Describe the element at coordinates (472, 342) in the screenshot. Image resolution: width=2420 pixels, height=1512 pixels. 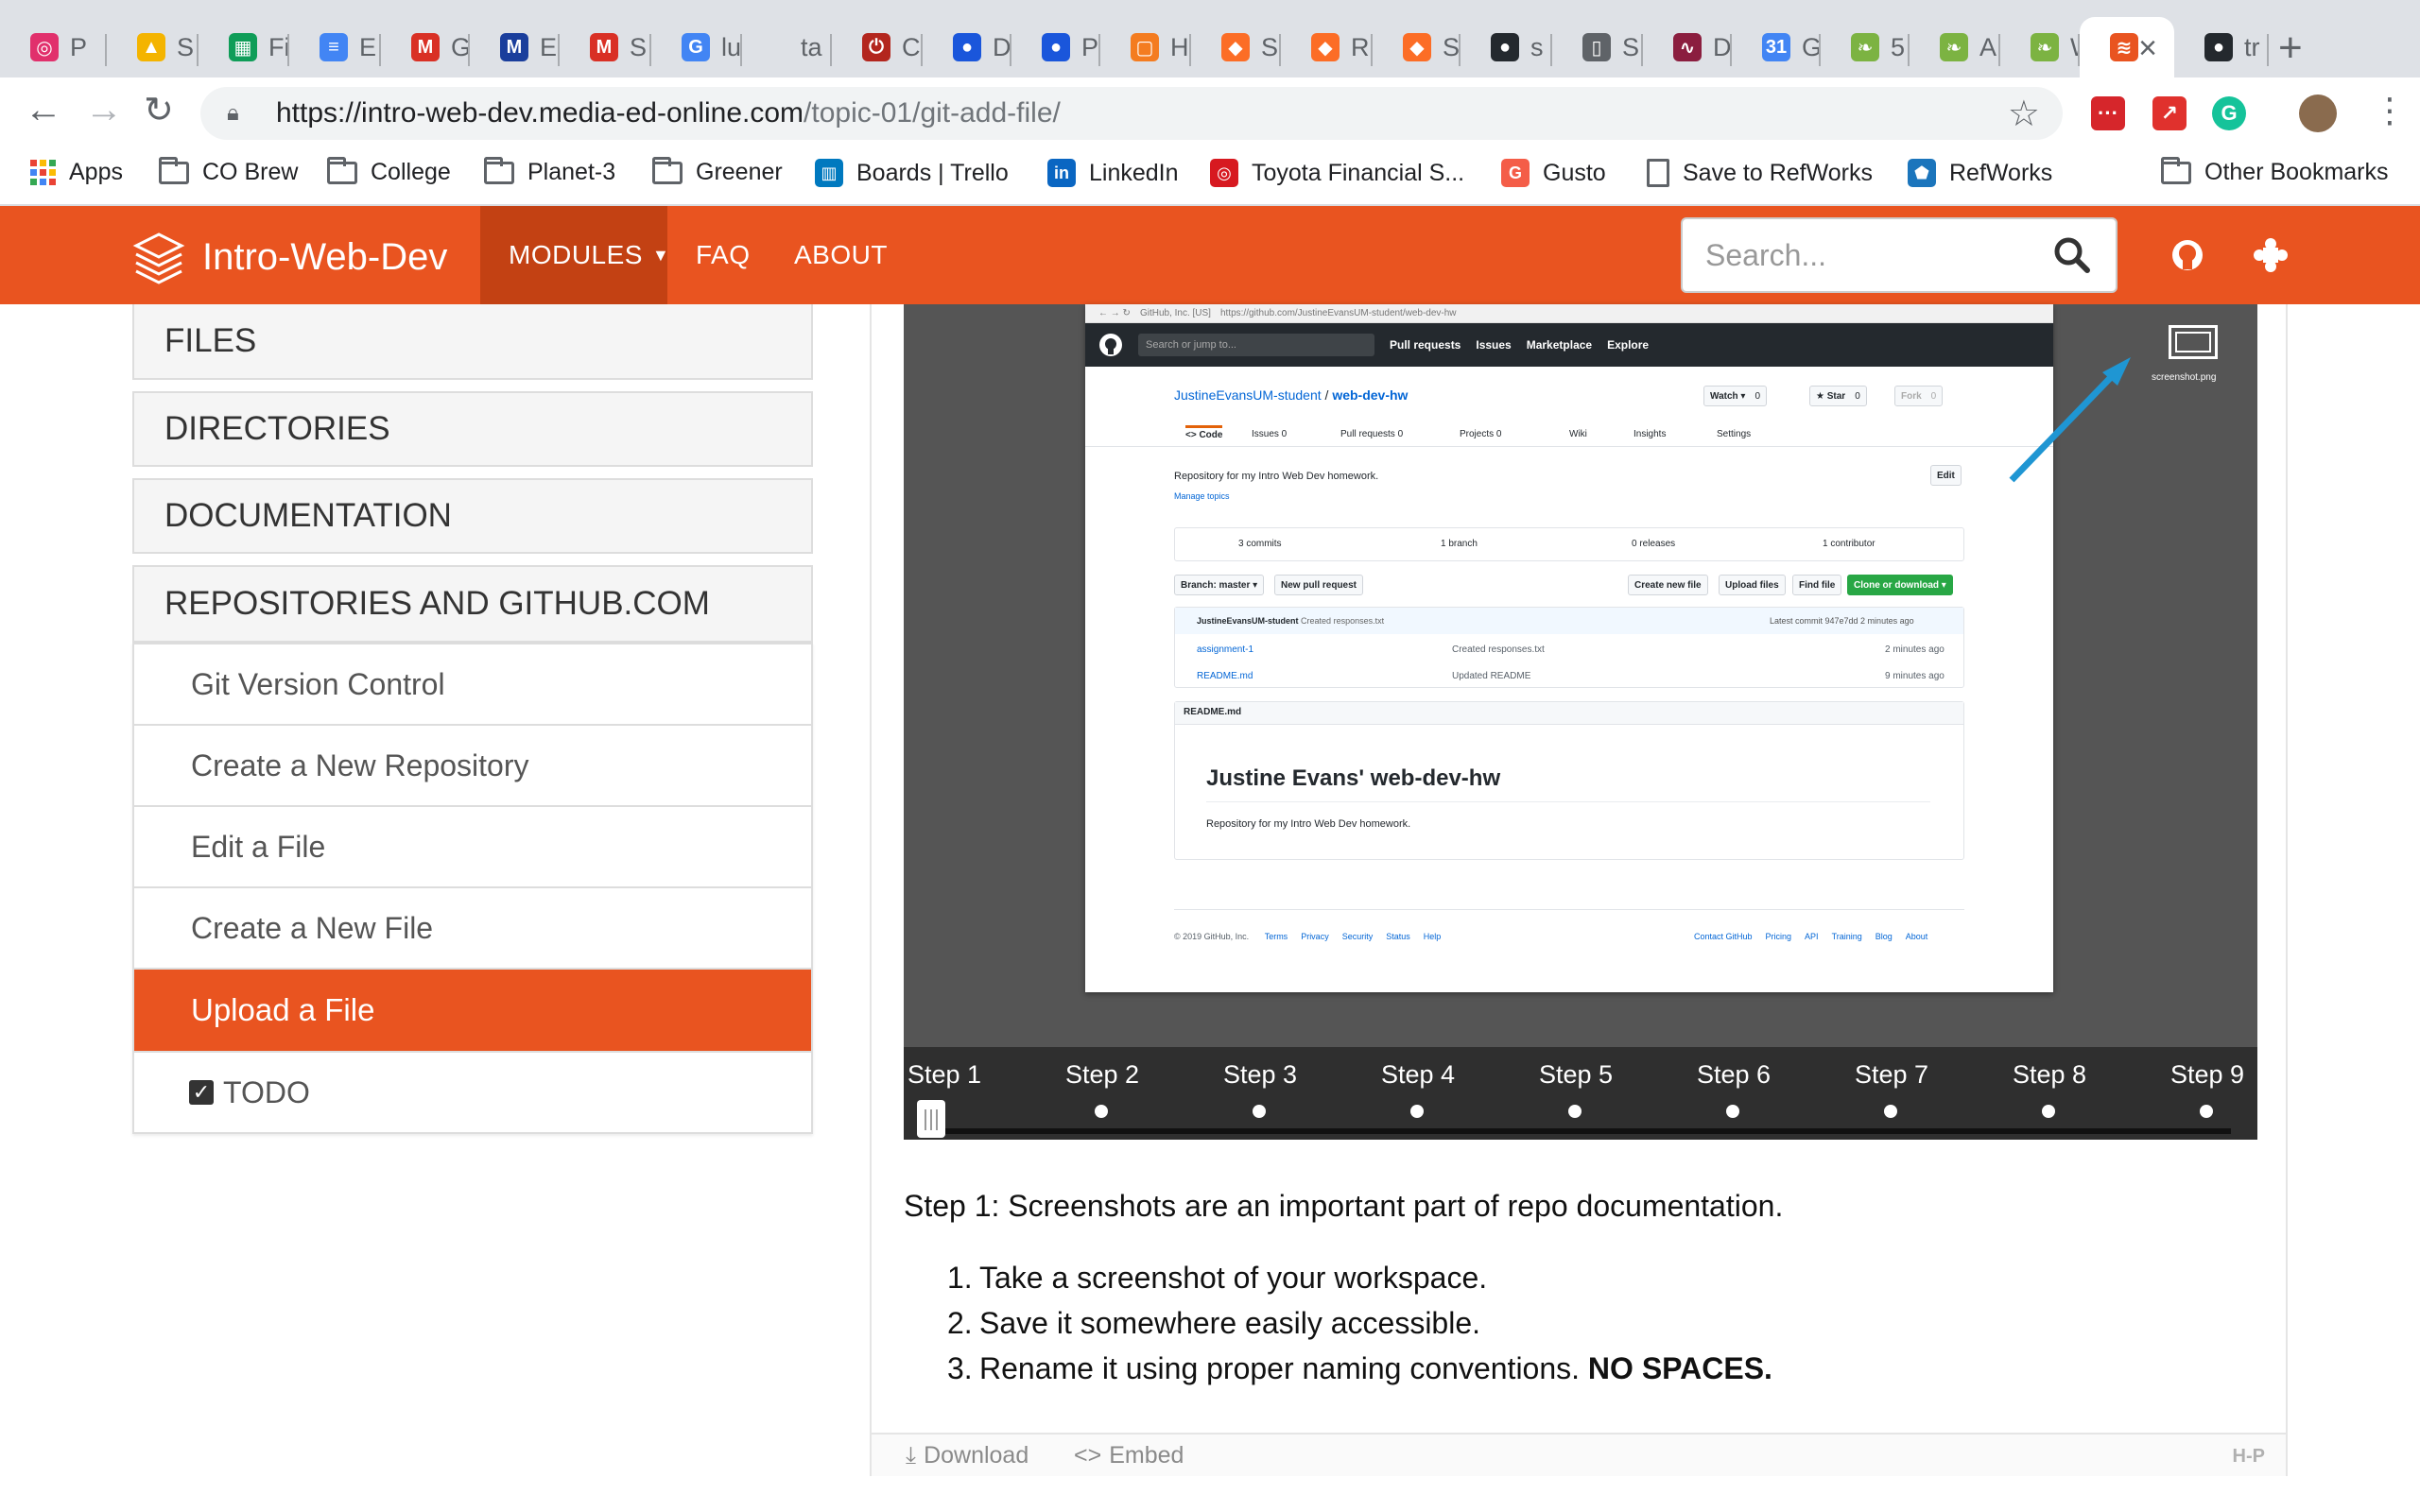
I see `sidebar-section-files: FILES` at that location.